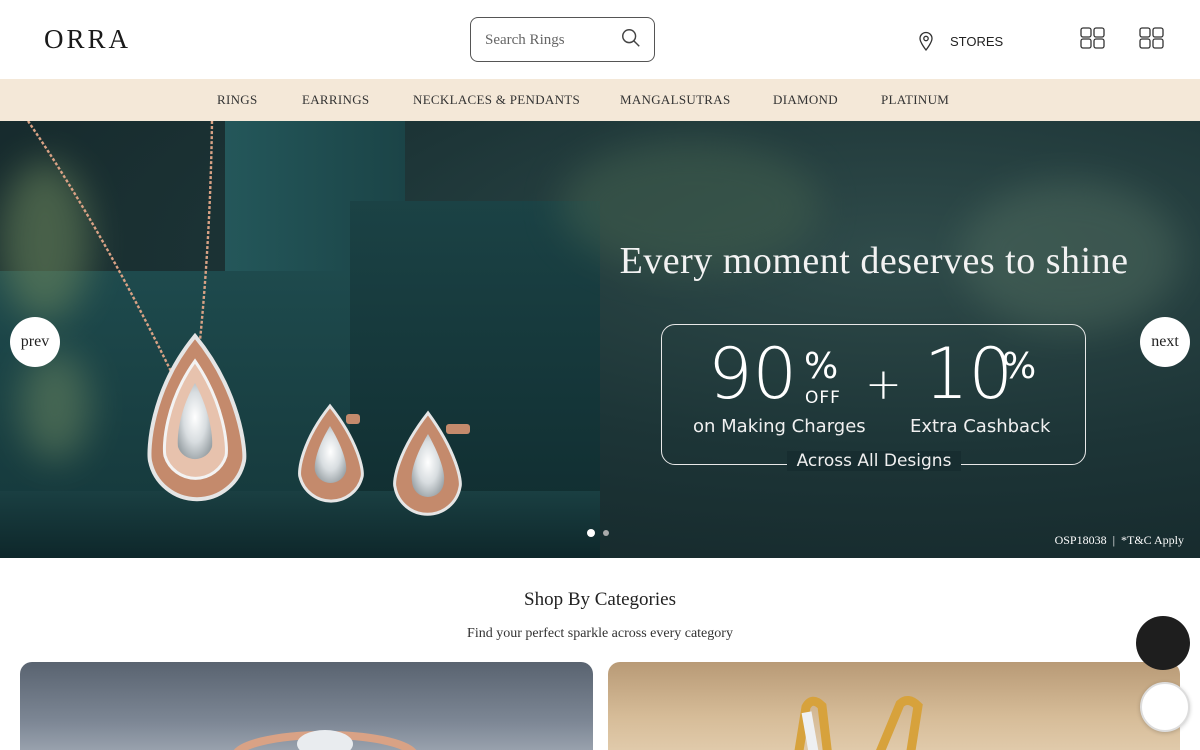  Describe the element at coordinates (325, 740) in the screenshot. I see `ring-image` at that location.